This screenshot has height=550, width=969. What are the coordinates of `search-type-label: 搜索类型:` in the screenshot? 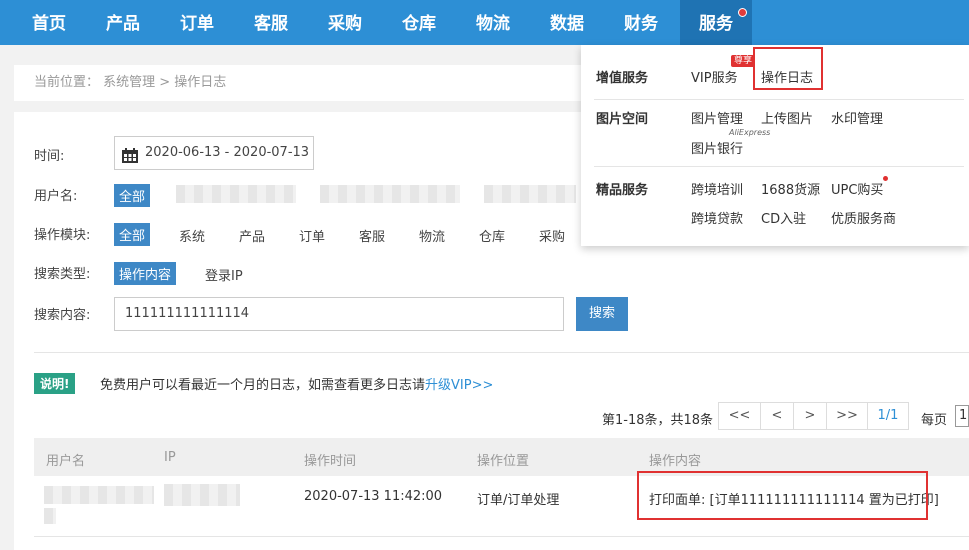 It's located at (62, 274).